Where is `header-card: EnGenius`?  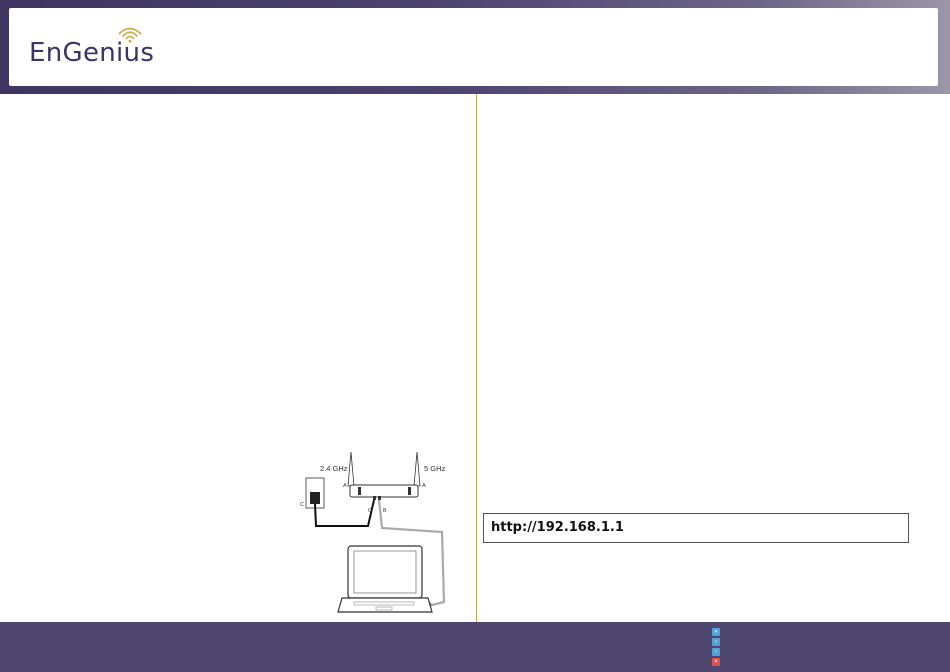
header-card: EnGenius is located at coordinates (473, 47).